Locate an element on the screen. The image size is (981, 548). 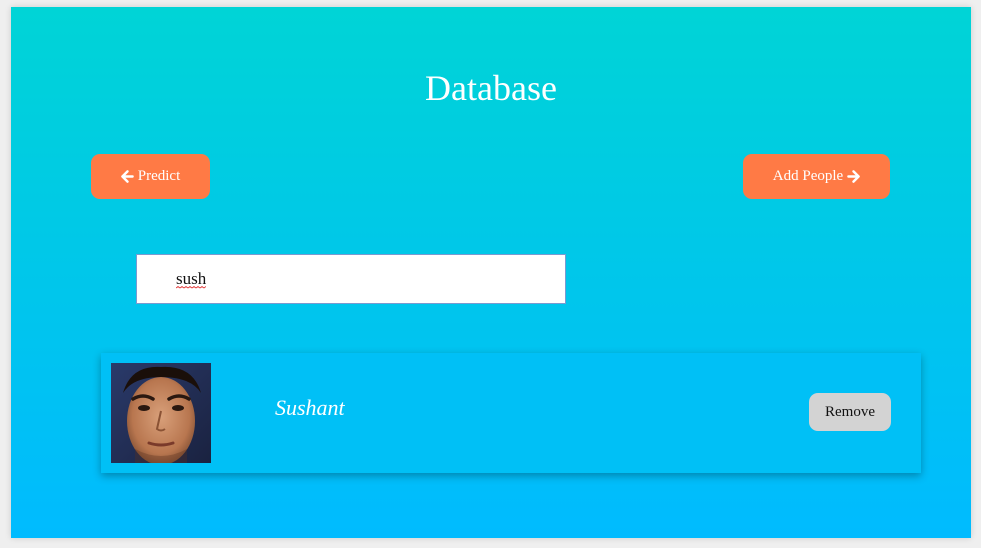
arrow-left-icon is located at coordinates (127, 176).